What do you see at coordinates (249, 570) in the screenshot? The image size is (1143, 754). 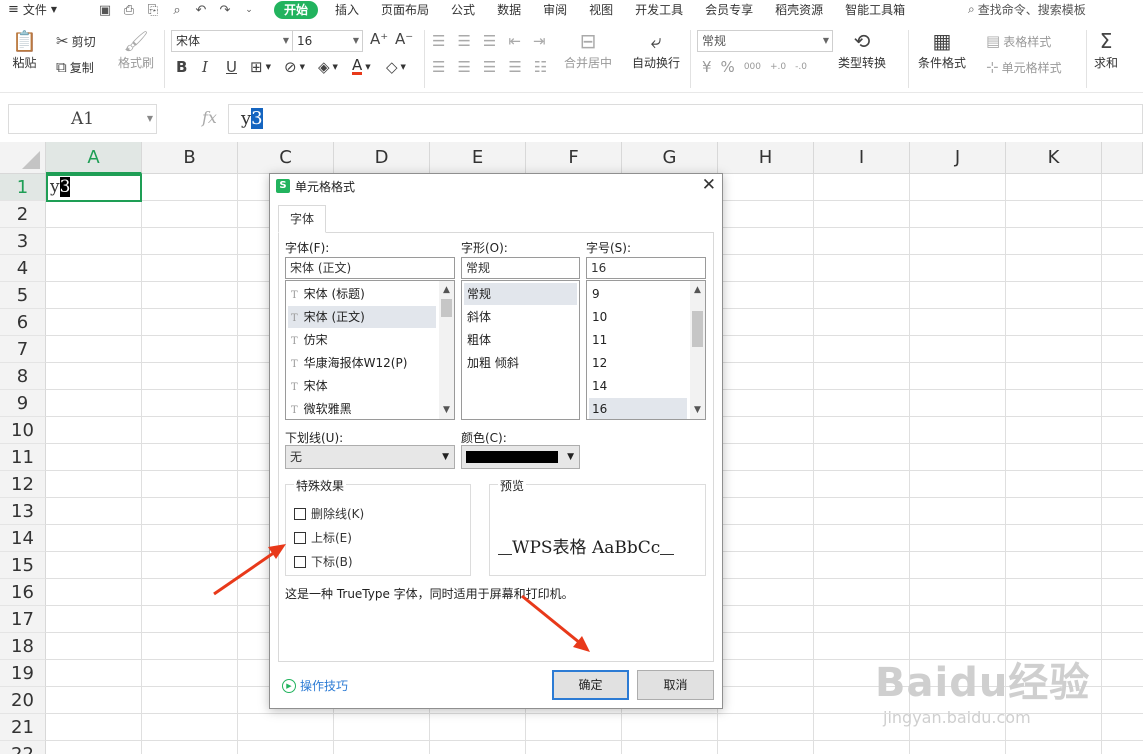 I see `arrow-to-superscript` at bounding box center [249, 570].